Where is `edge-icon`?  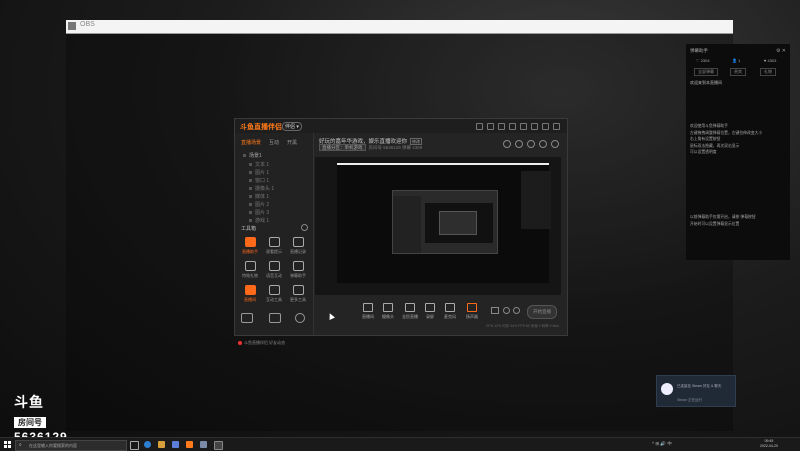 edge-icon is located at coordinates (147, 444).